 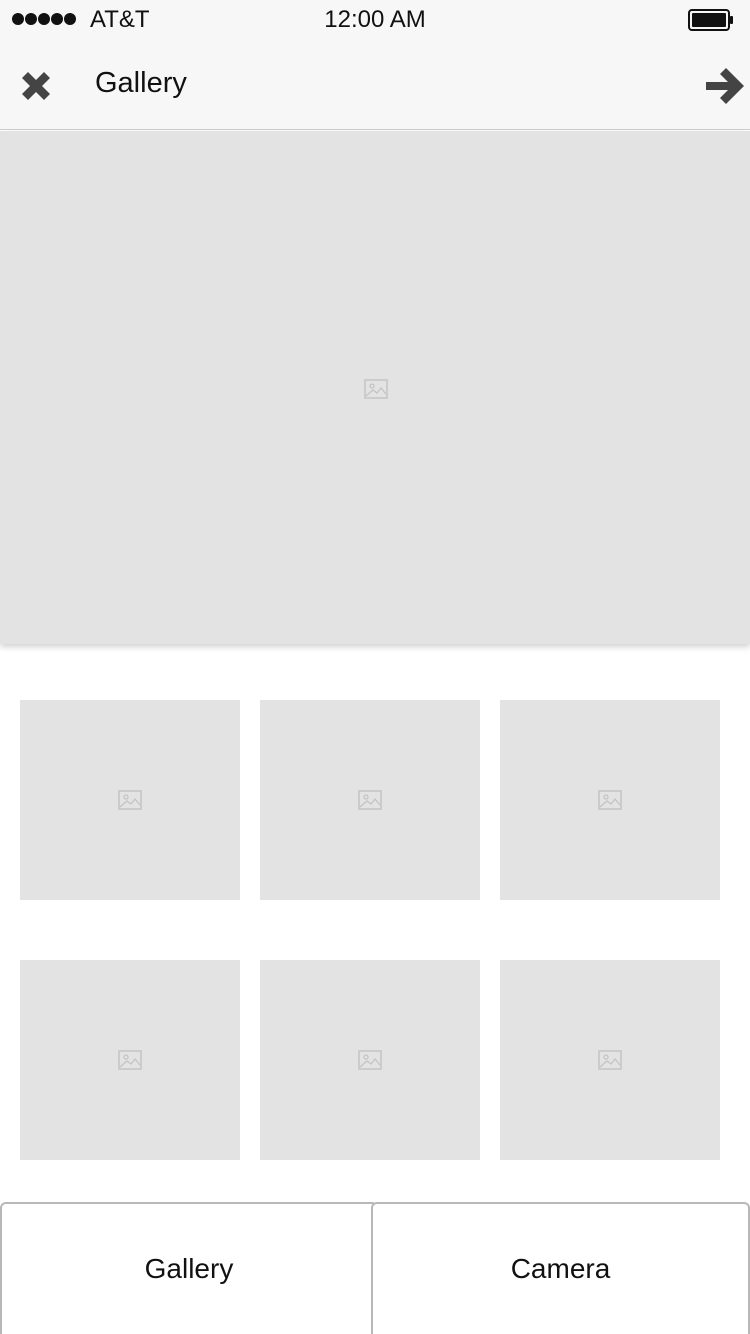 I want to click on arrow-right-icon, so click(x=724, y=86).